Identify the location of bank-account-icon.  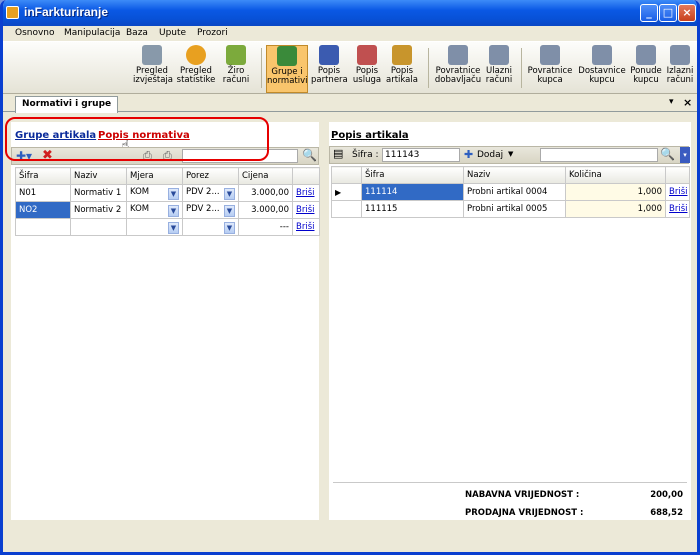
(236, 55).